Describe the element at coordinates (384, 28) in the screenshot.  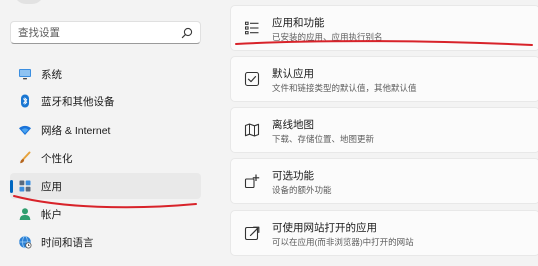
I see `card-apps-features: 应用和功能 已安装的应用、应用执行别名` at that location.